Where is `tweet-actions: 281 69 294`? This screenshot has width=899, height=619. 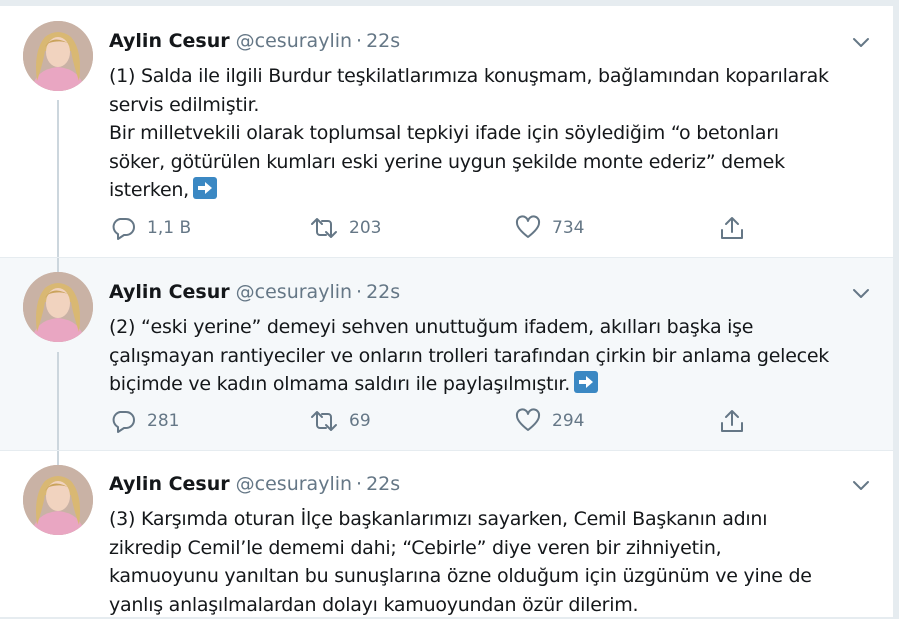
tweet-actions: 281 69 294 is located at coordinates (429, 421).